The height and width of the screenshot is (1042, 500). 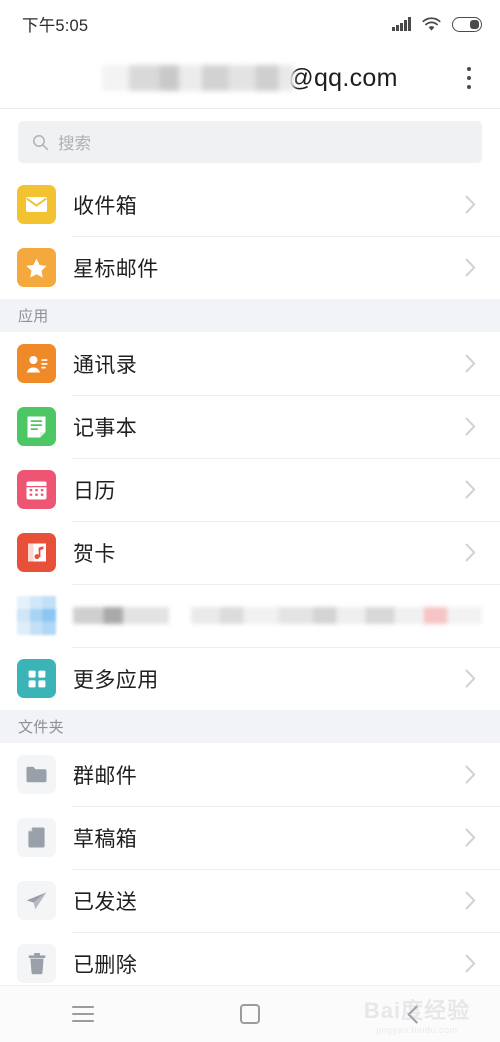 What do you see at coordinates (105, 965) in the screenshot?
I see `list-item-label: 已删除` at bounding box center [105, 965].